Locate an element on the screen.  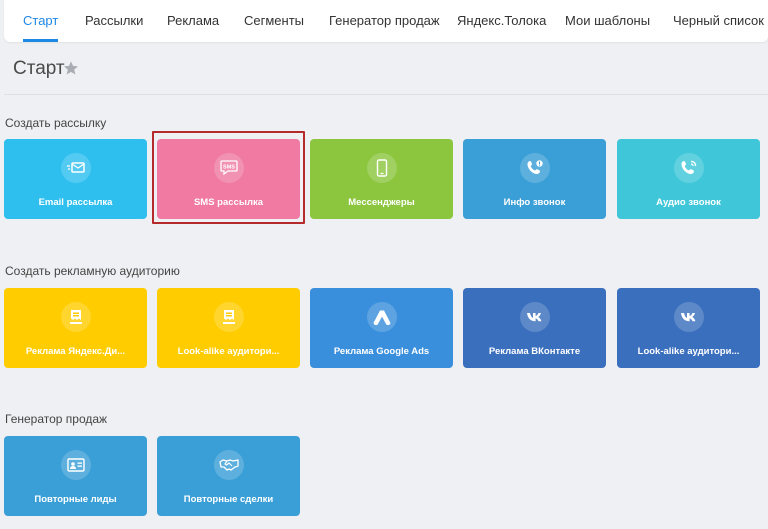
tile-repeat-leads: Повторные лиды is located at coordinates (75, 476).